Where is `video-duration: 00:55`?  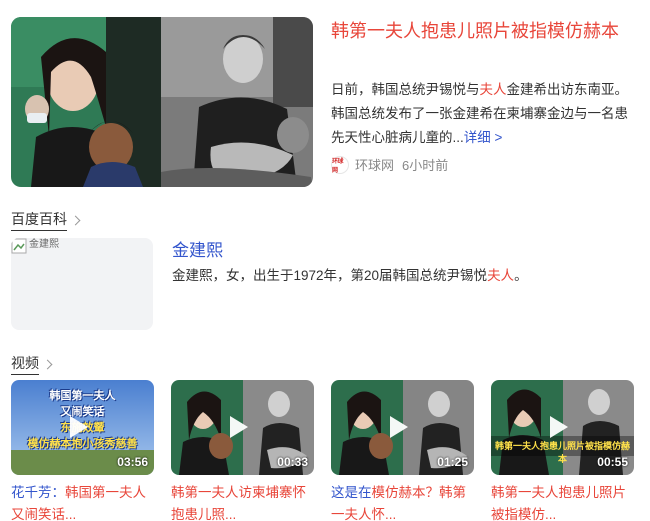 video-duration: 00:55 is located at coordinates (612, 462).